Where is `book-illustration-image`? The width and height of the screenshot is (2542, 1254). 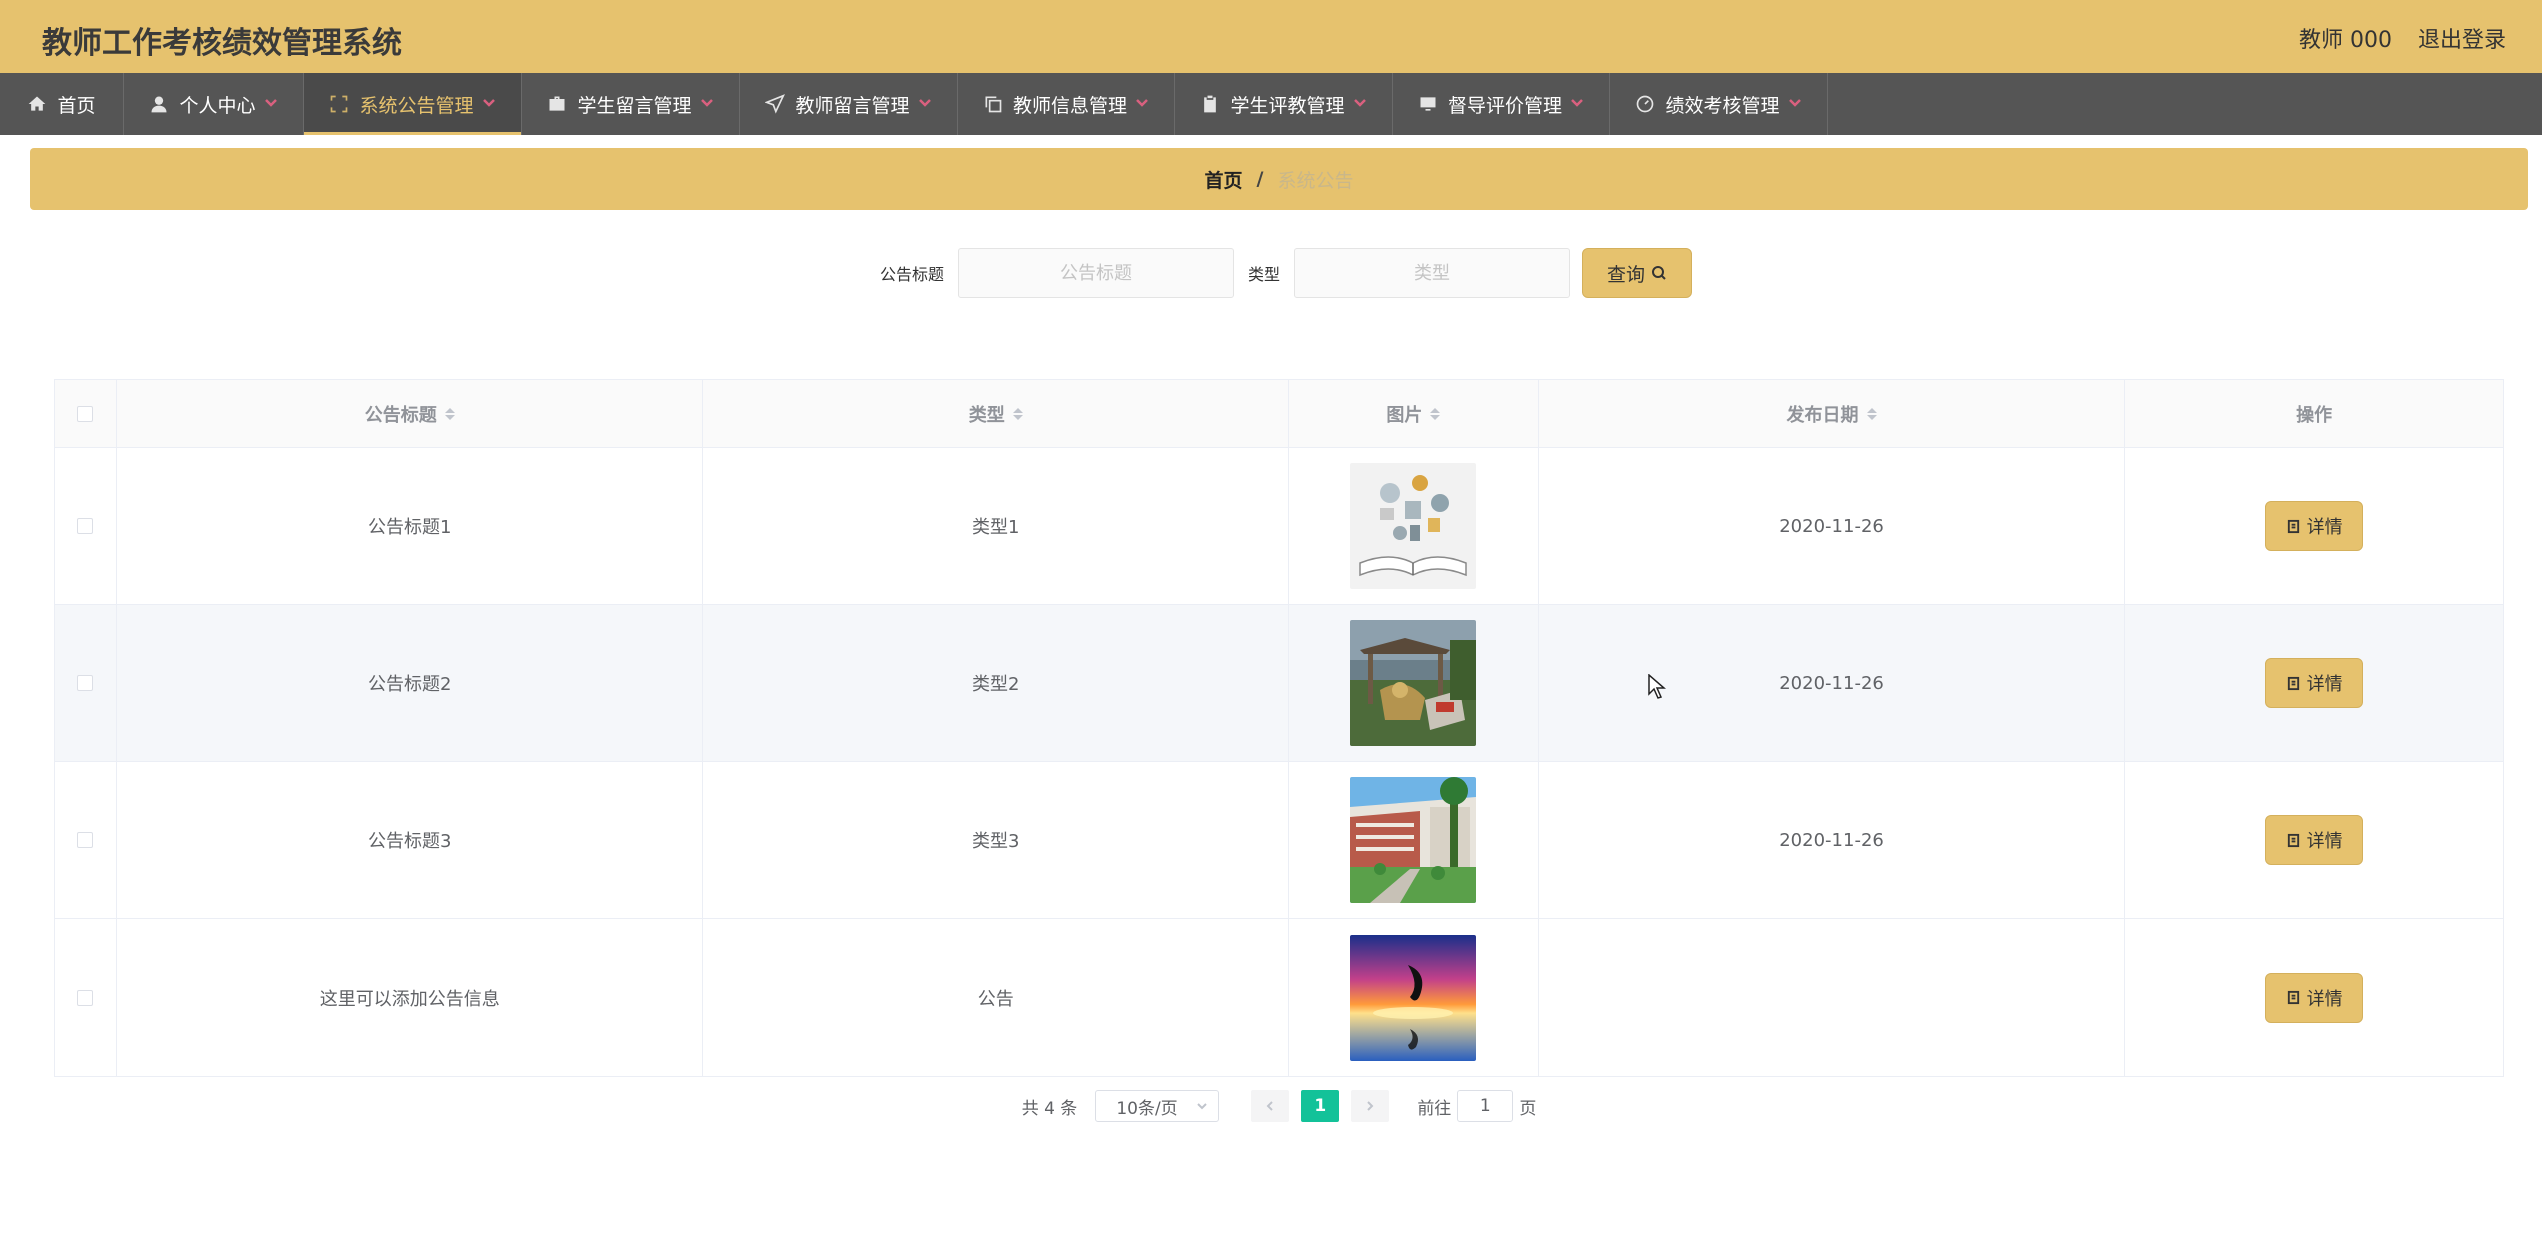 book-illustration-image is located at coordinates (1413, 526).